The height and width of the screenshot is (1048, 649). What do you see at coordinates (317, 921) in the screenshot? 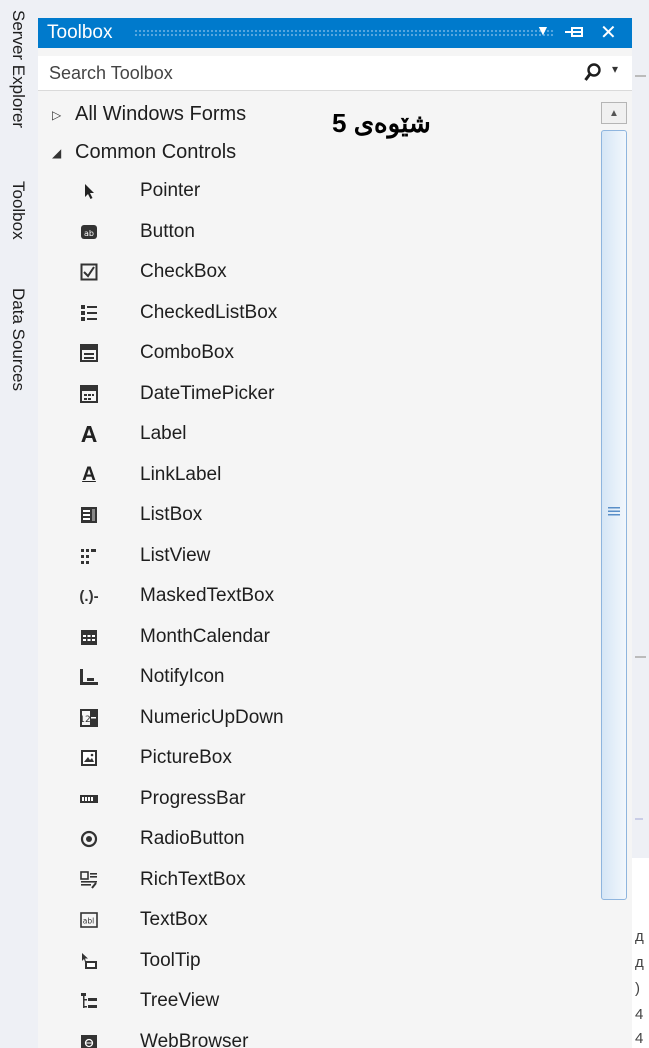
I see `toolbox-item-textbox: abl TextBox` at bounding box center [317, 921].